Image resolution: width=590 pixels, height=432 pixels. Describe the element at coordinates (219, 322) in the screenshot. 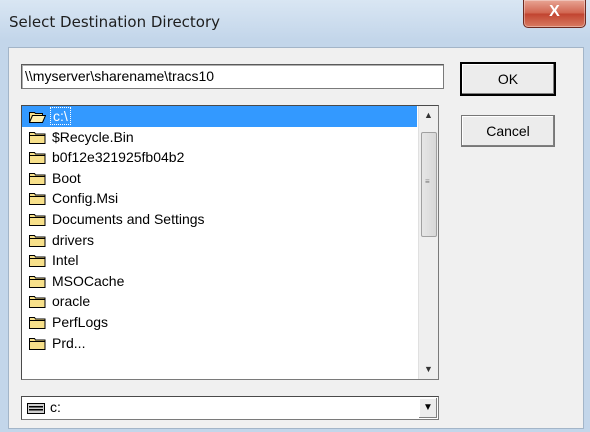

I see `folder-list-item: PerfLogs` at that location.